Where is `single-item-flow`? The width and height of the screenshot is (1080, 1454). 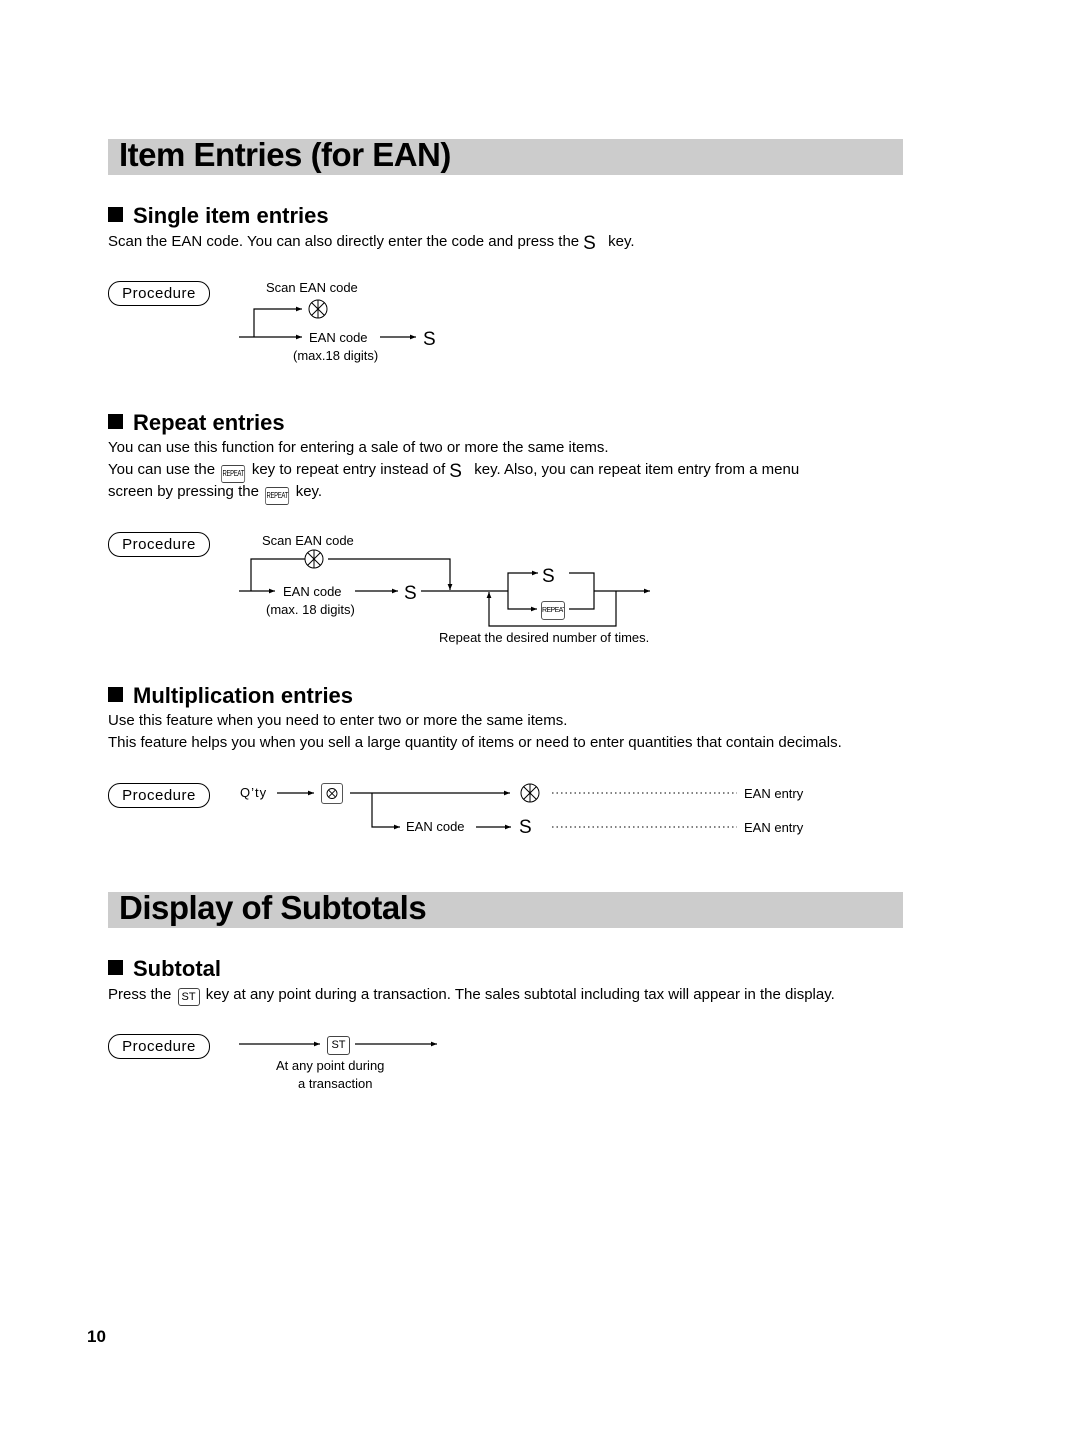 single-item-flow is located at coordinates (327, 323).